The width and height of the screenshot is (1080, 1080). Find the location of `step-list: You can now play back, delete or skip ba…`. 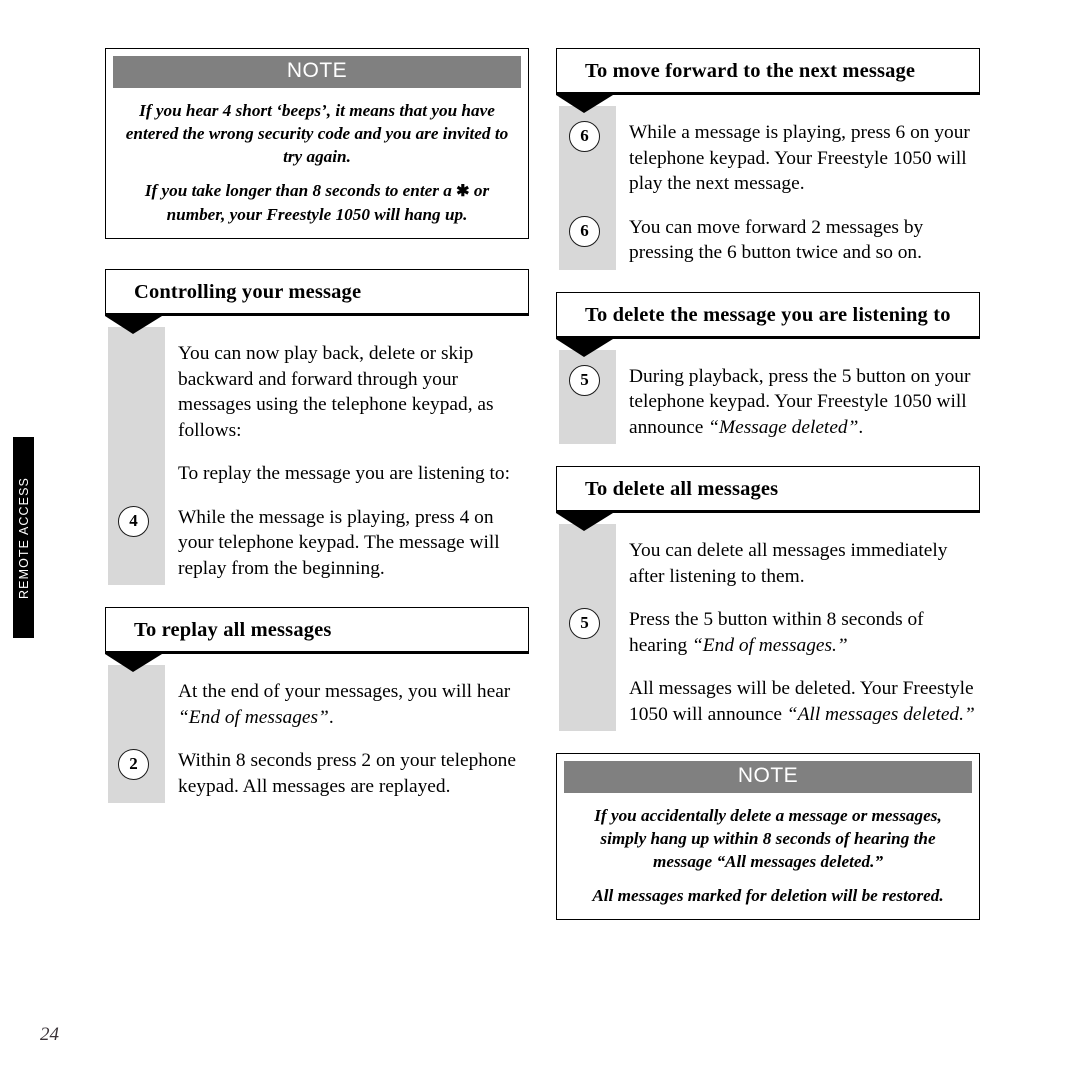

step-list: You can now play back, delete or skip ba… is located at coordinates (317, 461).